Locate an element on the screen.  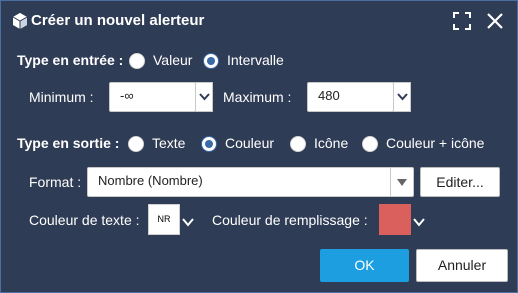
dialog-title: Créer un nouvel alerteur is located at coordinates (118, 20).